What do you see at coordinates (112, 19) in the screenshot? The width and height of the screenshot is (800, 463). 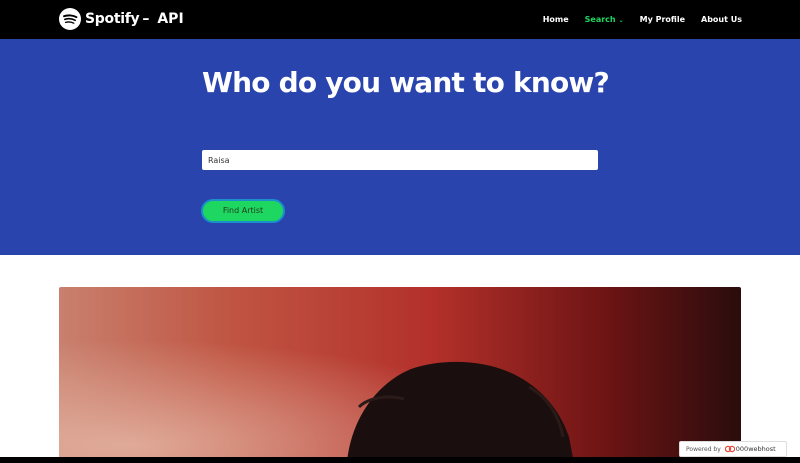 I see `brand-name: Spotify` at bounding box center [112, 19].